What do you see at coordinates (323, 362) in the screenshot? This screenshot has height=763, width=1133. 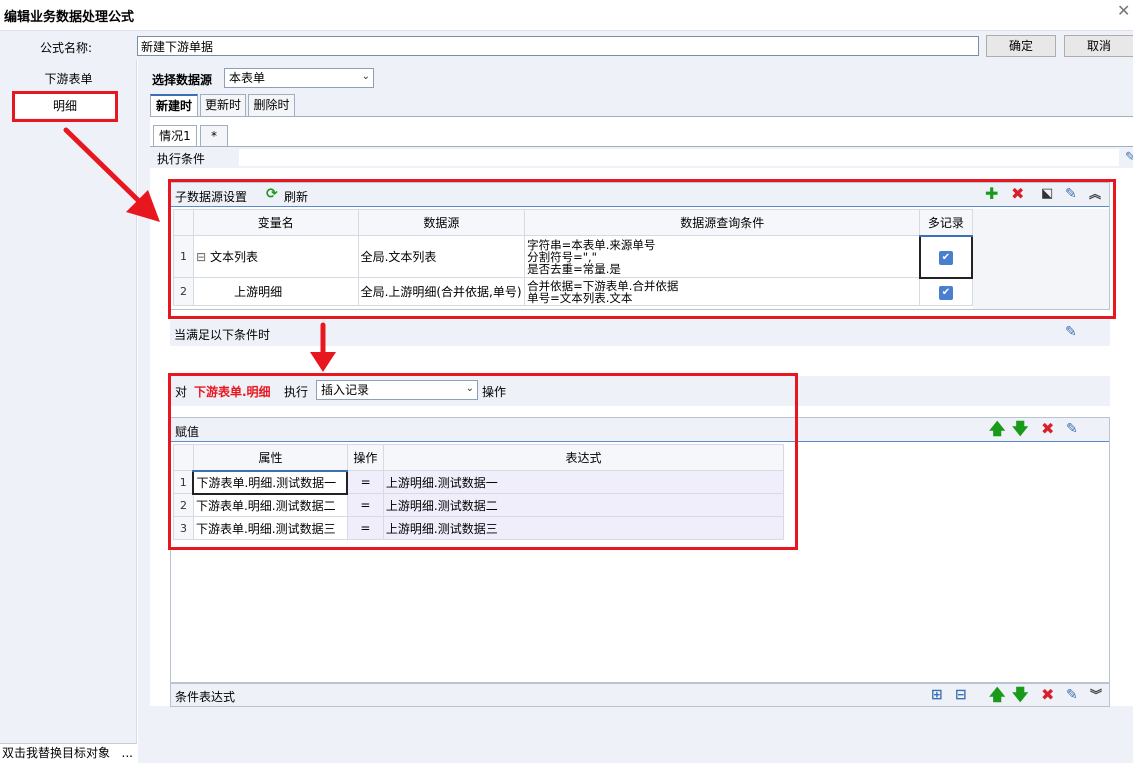 I see `annotation-arrowhead` at bounding box center [323, 362].